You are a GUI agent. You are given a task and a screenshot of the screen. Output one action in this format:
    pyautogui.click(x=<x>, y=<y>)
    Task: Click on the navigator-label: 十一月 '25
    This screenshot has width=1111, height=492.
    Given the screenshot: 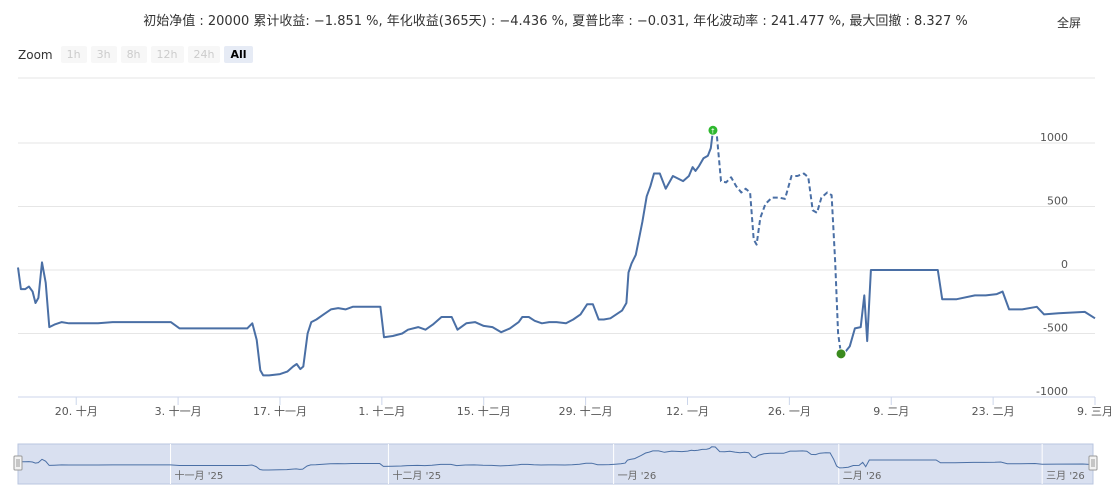 What is the action you would take?
    pyautogui.click(x=199, y=475)
    